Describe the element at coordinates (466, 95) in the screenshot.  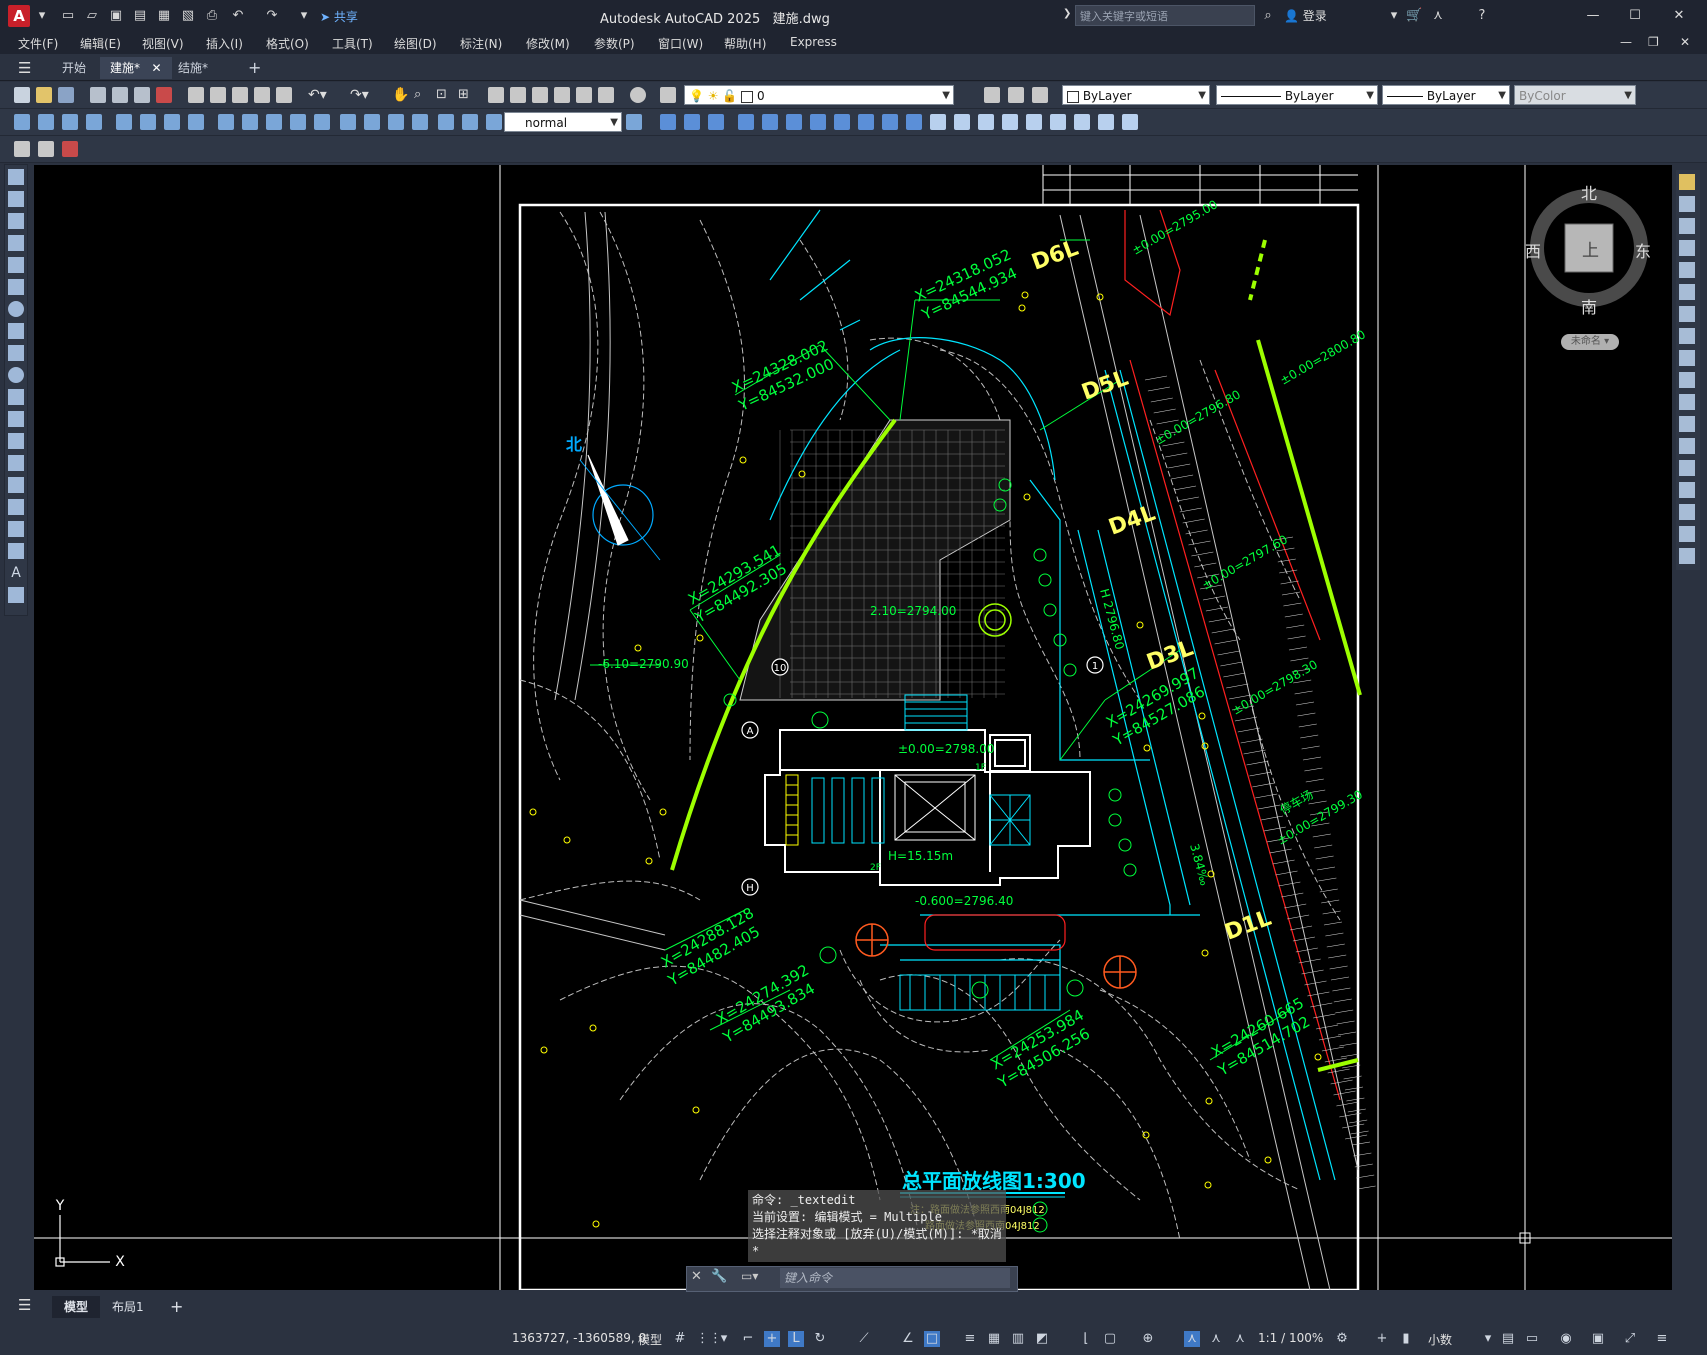
I see `zoom-previous-icon: ⊞` at that location.